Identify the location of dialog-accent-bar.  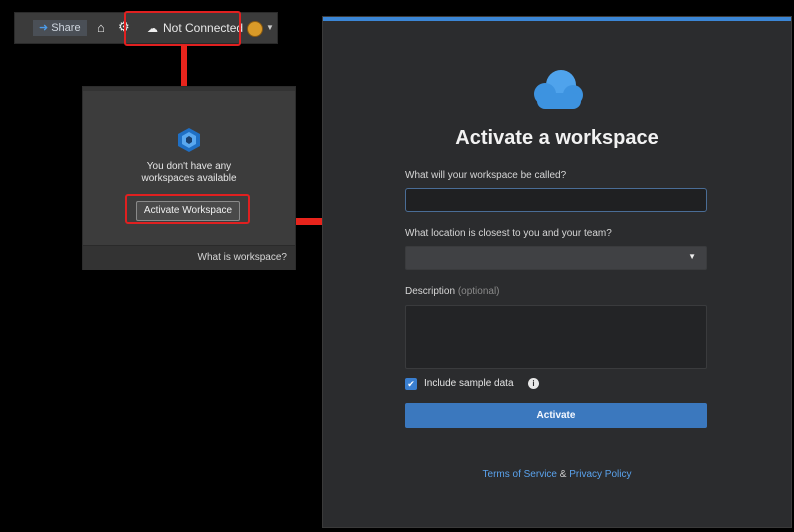
(557, 19).